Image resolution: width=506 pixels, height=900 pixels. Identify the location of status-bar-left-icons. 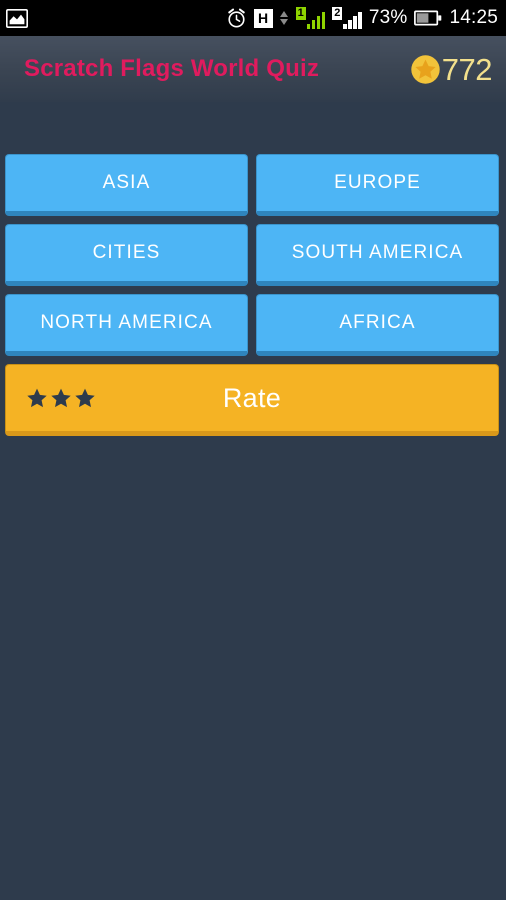
(17, 18).